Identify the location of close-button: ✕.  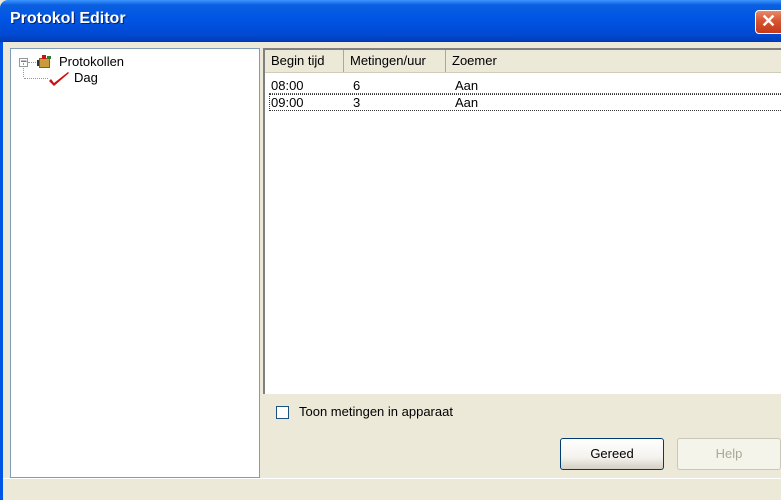
(768, 22).